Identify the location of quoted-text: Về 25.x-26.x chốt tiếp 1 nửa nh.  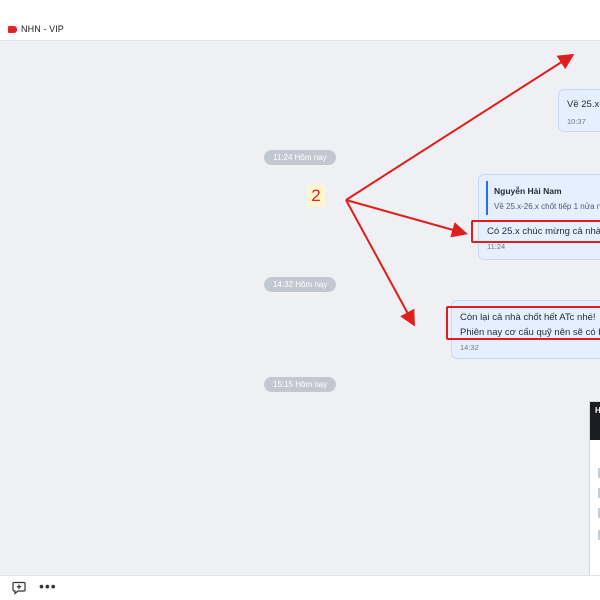
(547, 206).